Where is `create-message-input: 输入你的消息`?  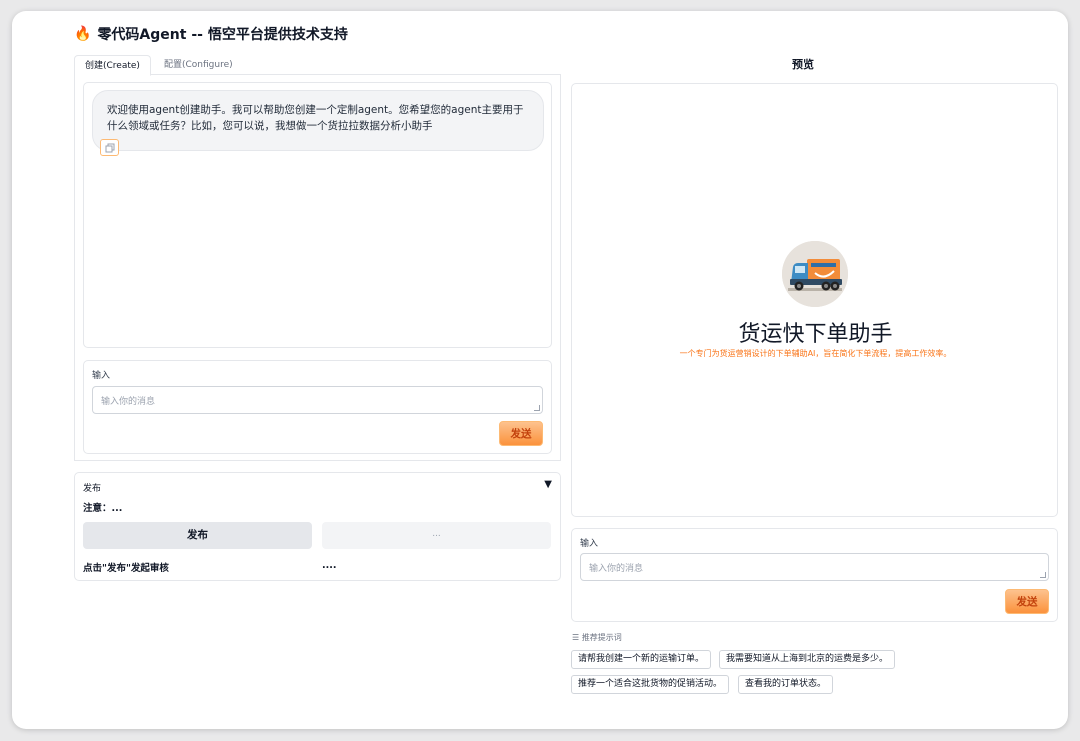
create-message-input: 输入你的消息 is located at coordinates (317, 400).